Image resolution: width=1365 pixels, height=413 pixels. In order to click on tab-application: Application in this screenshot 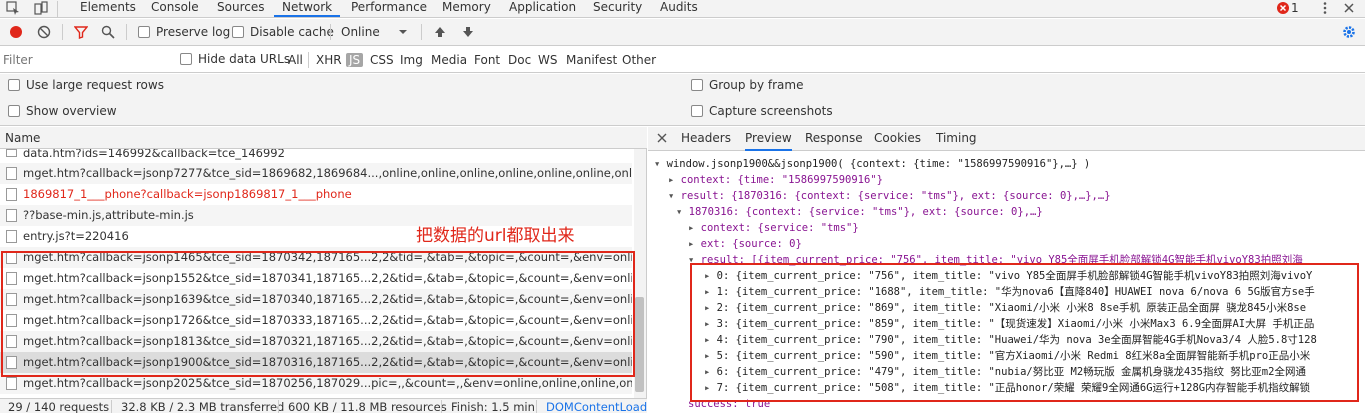, I will do `click(542, 8)`.